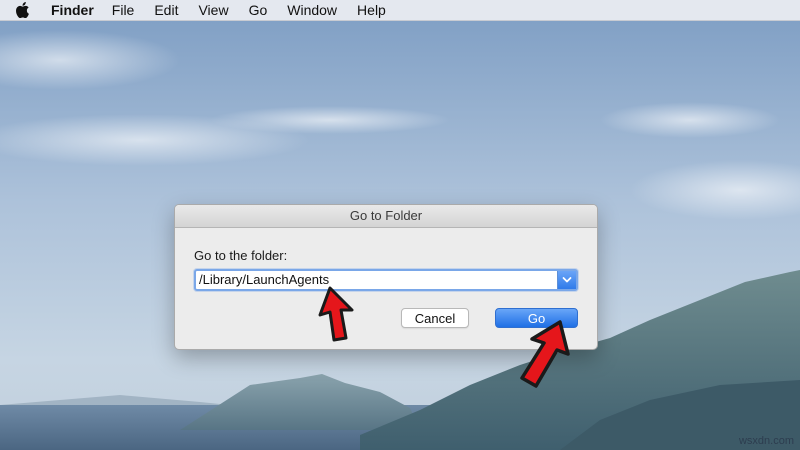 The width and height of the screenshot is (800, 450). I want to click on menu-go: Go, so click(258, 10).